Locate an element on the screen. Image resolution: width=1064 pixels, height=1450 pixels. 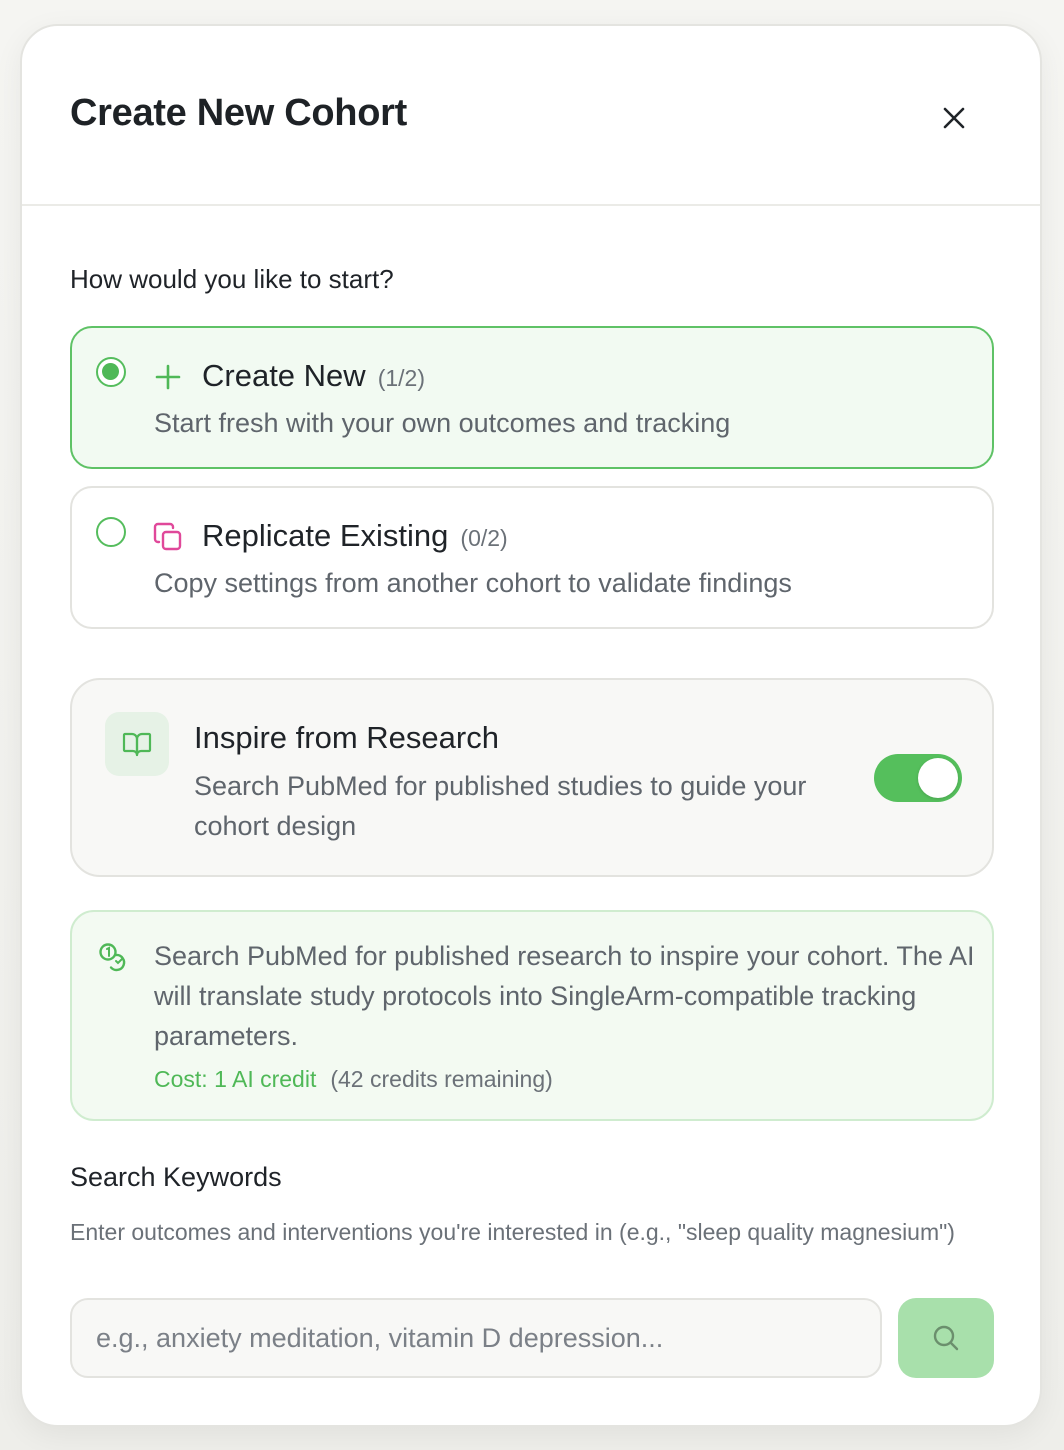
close-button is located at coordinates (954, 118).